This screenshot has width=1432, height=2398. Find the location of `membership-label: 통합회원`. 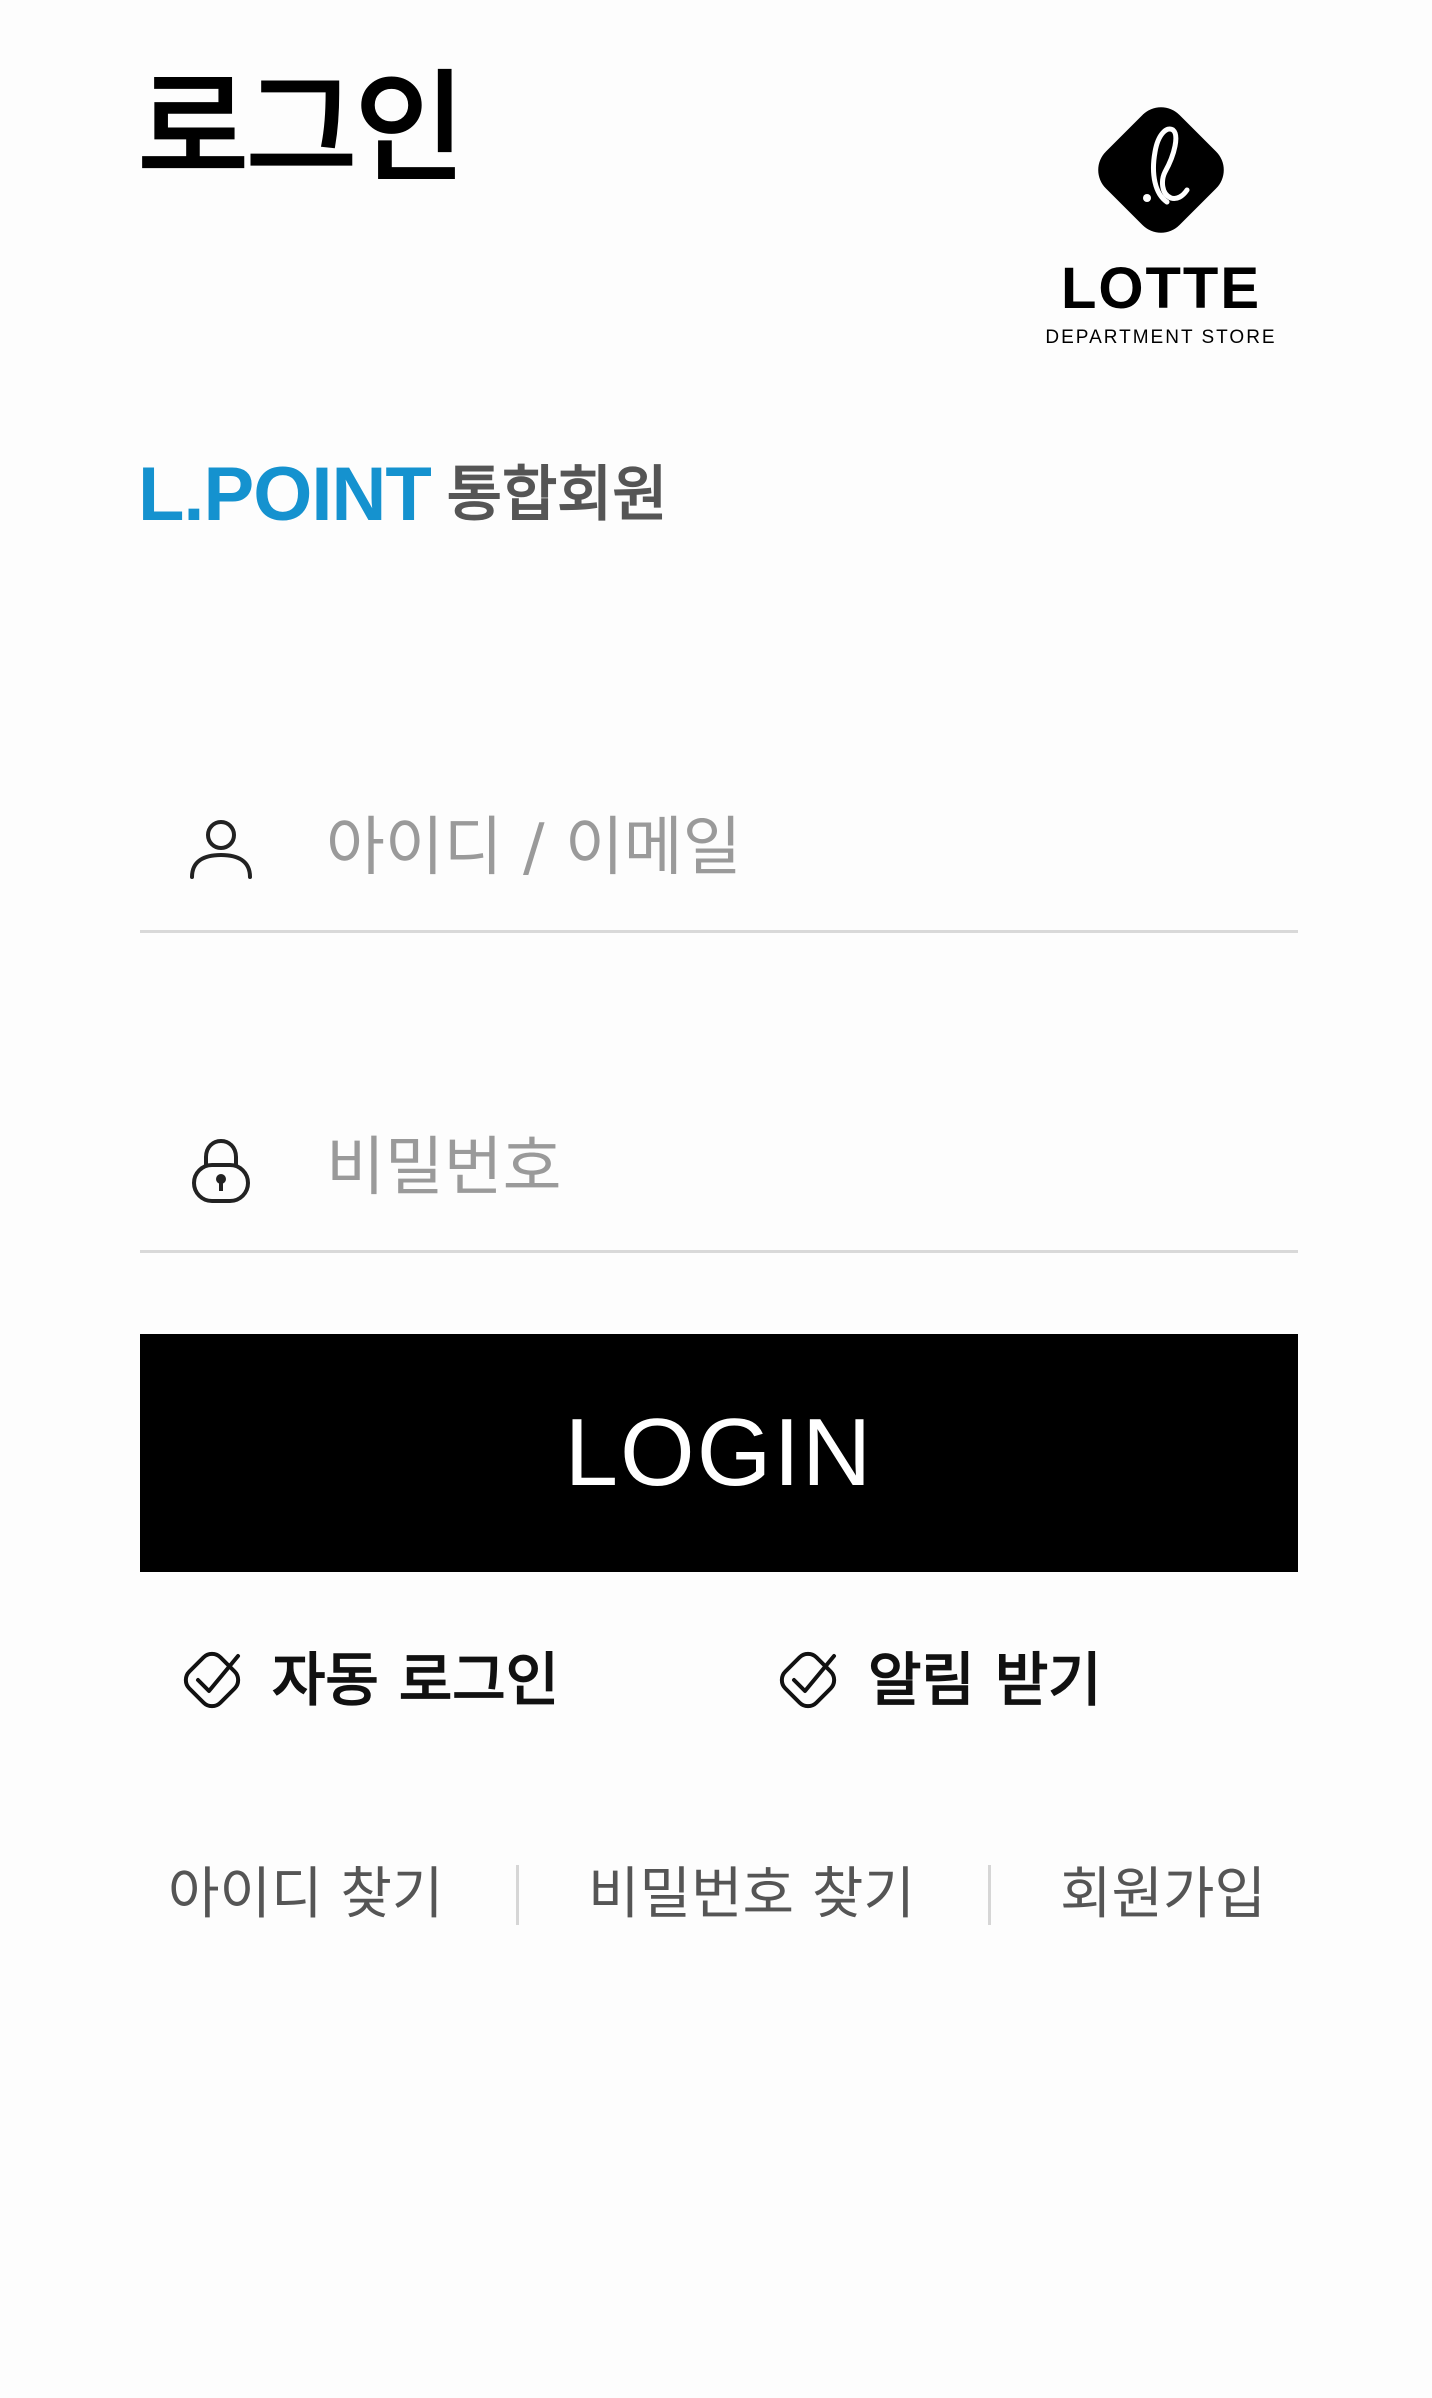

membership-label: 통합회원 is located at coordinates (557, 495).